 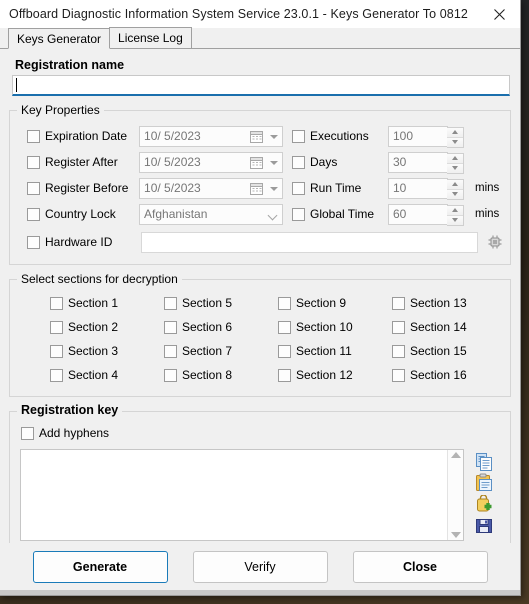 What do you see at coordinates (455, 142) in the screenshot?
I see `spinner-down-executions` at bounding box center [455, 142].